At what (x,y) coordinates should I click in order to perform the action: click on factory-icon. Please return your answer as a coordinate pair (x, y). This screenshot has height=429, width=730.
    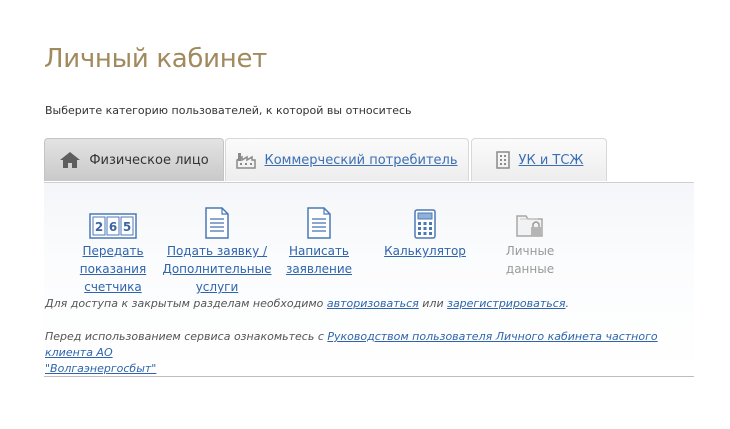
    Looking at the image, I should click on (246, 160).